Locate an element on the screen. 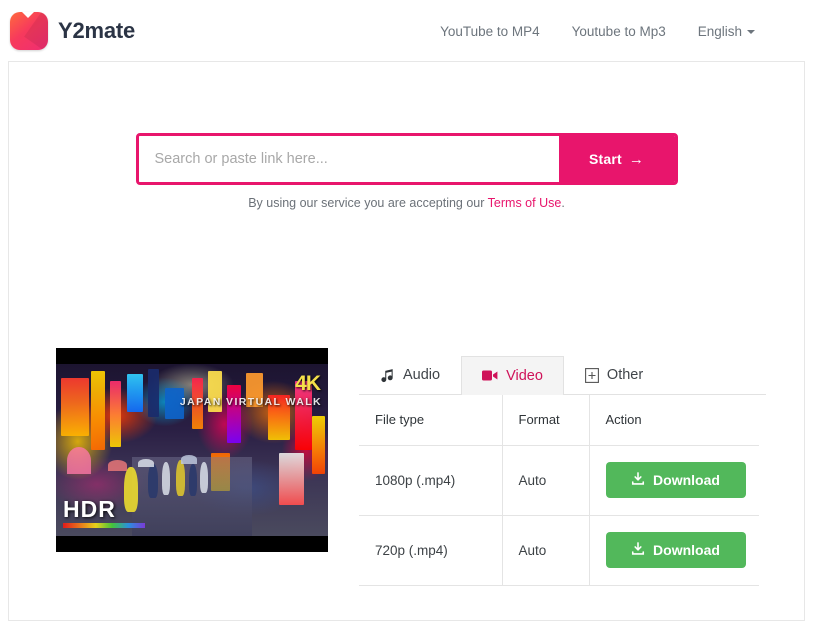  table-header-row: File type Format Action is located at coordinates (559, 420).